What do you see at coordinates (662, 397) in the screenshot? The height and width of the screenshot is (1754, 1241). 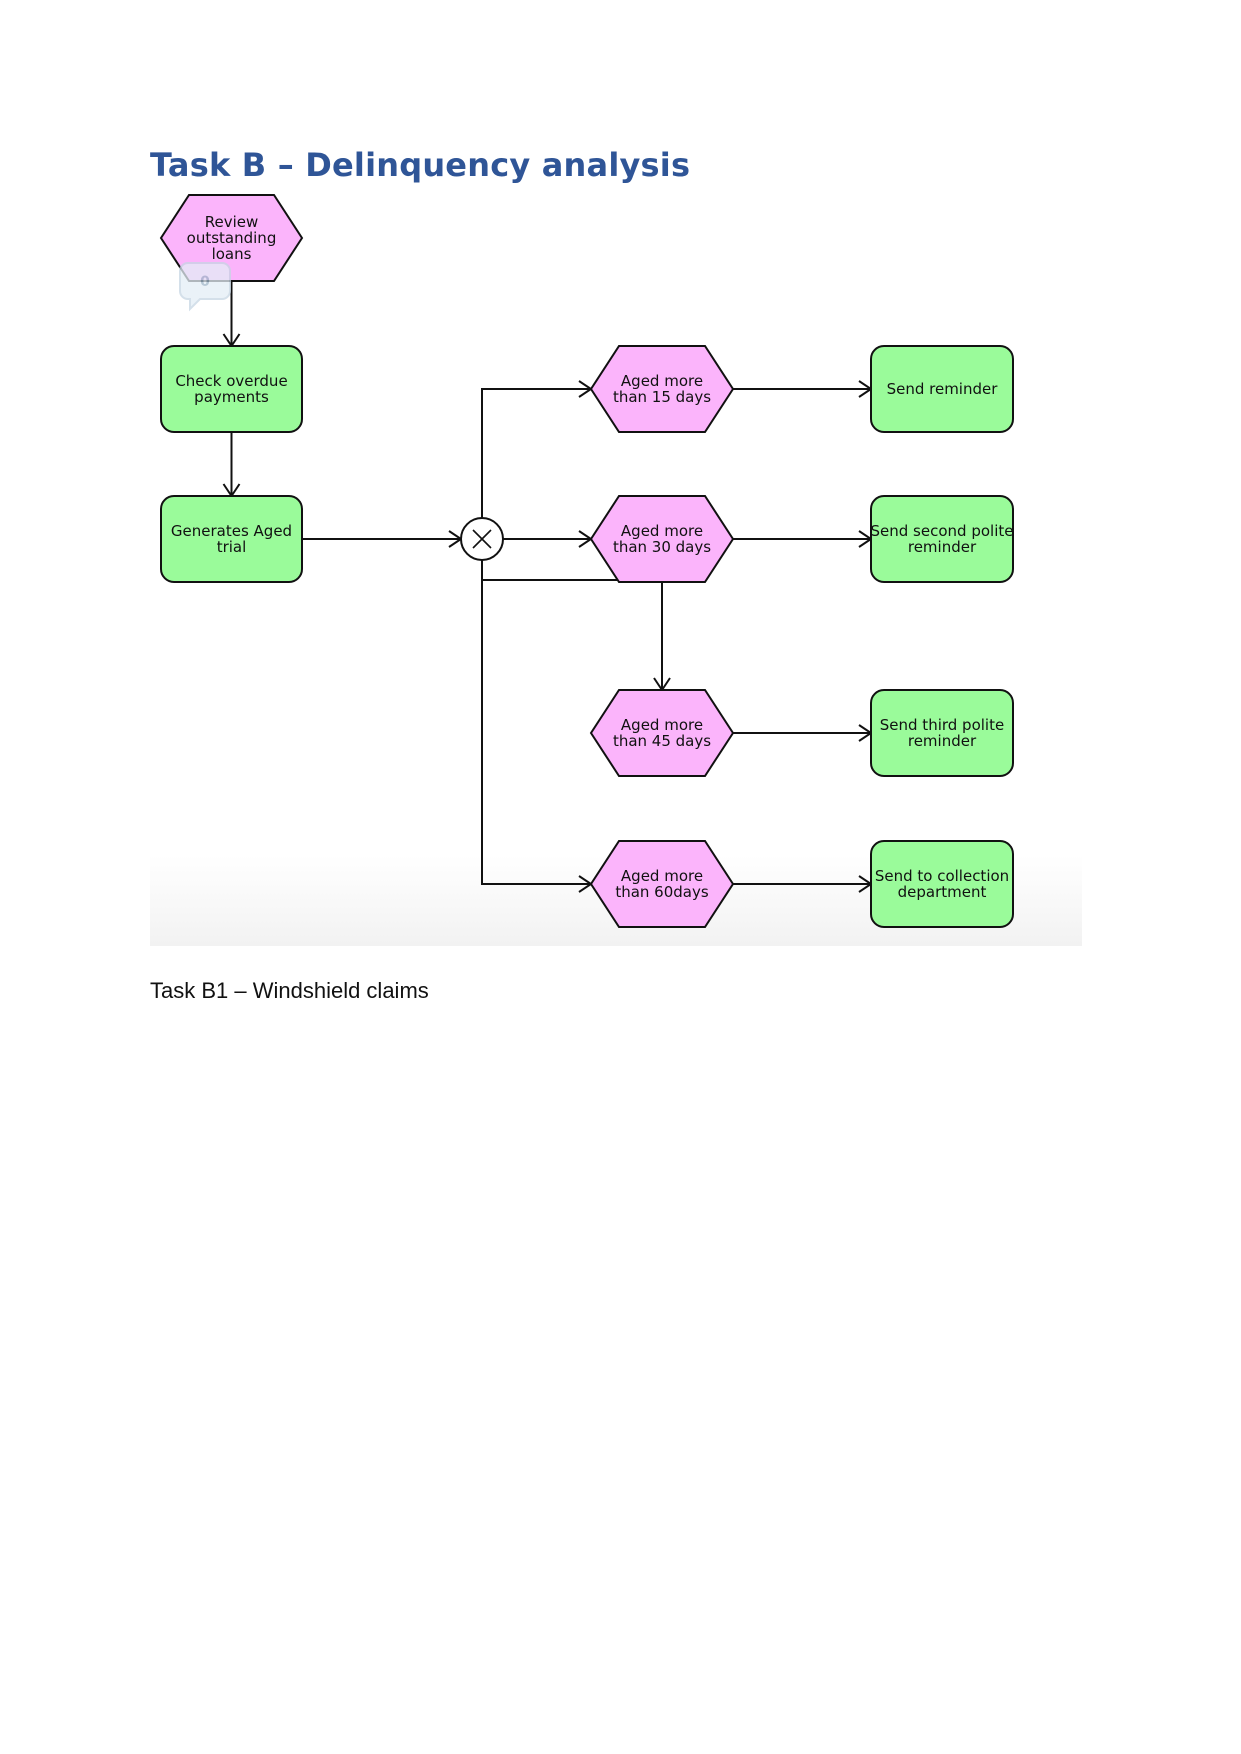 I see `node-label-line: than 15 days` at bounding box center [662, 397].